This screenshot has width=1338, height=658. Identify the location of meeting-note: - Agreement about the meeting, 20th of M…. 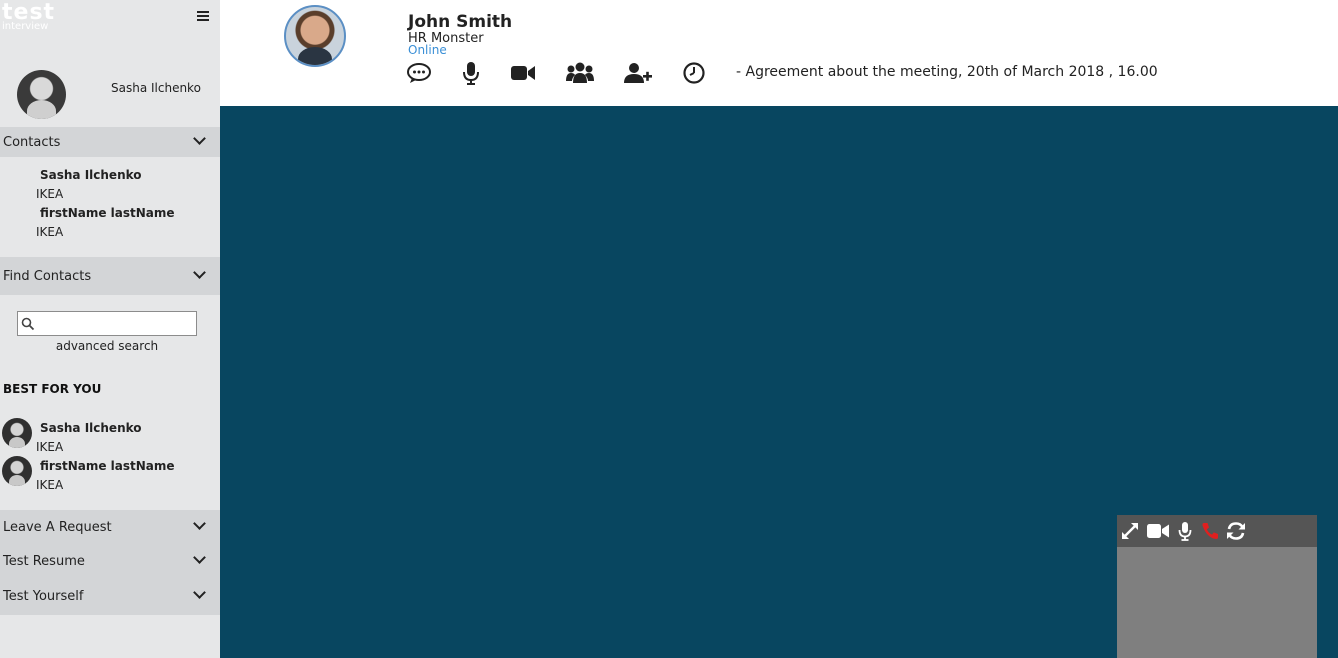
(947, 72).